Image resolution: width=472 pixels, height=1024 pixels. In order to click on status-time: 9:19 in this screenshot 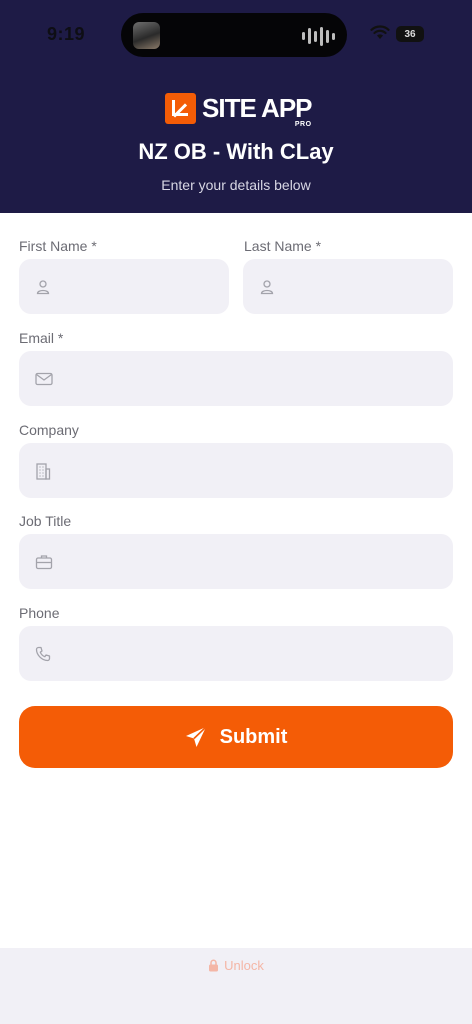, I will do `click(66, 34)`.